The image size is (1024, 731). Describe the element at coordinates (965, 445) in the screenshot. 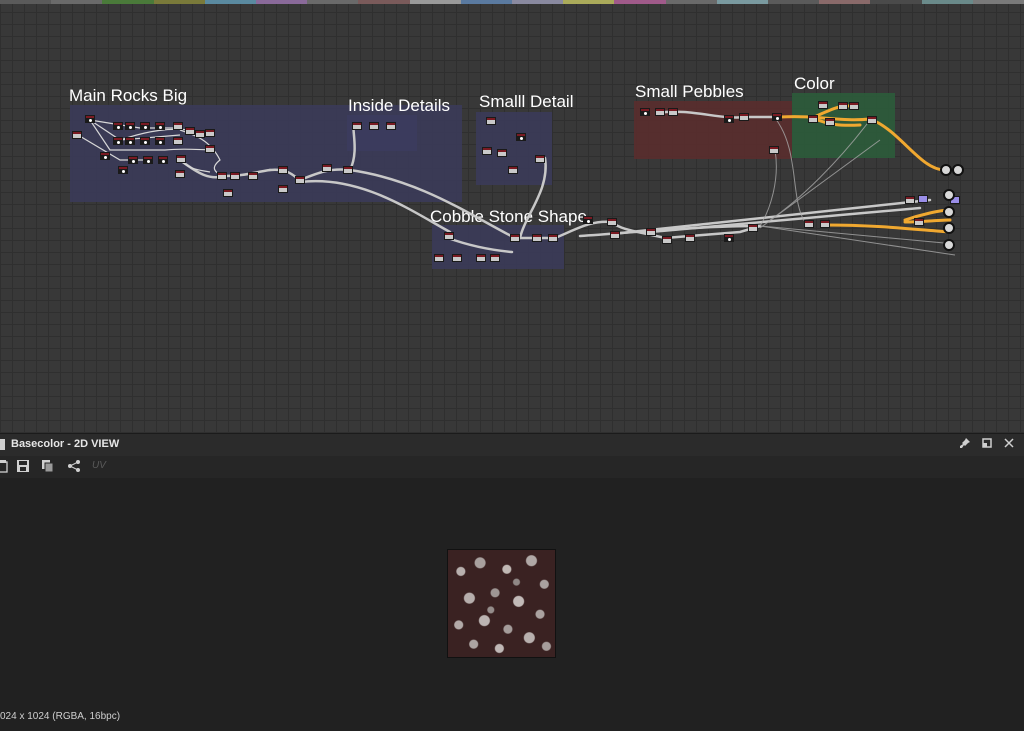

I see `pin-icon` at that location.